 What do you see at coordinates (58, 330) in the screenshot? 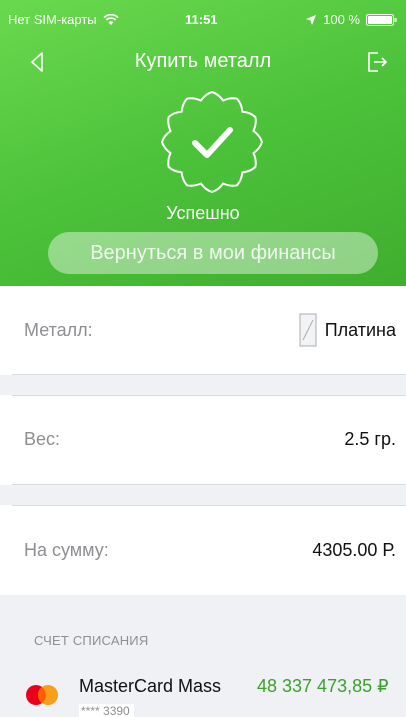
I see `metal-label: Металл:` at bounding box center [58, 330].